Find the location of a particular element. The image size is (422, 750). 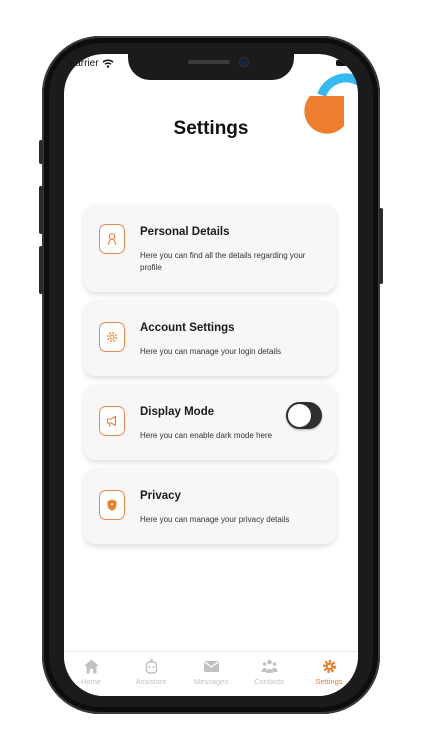

tab-home: Home is located at coordinates (92, 672).